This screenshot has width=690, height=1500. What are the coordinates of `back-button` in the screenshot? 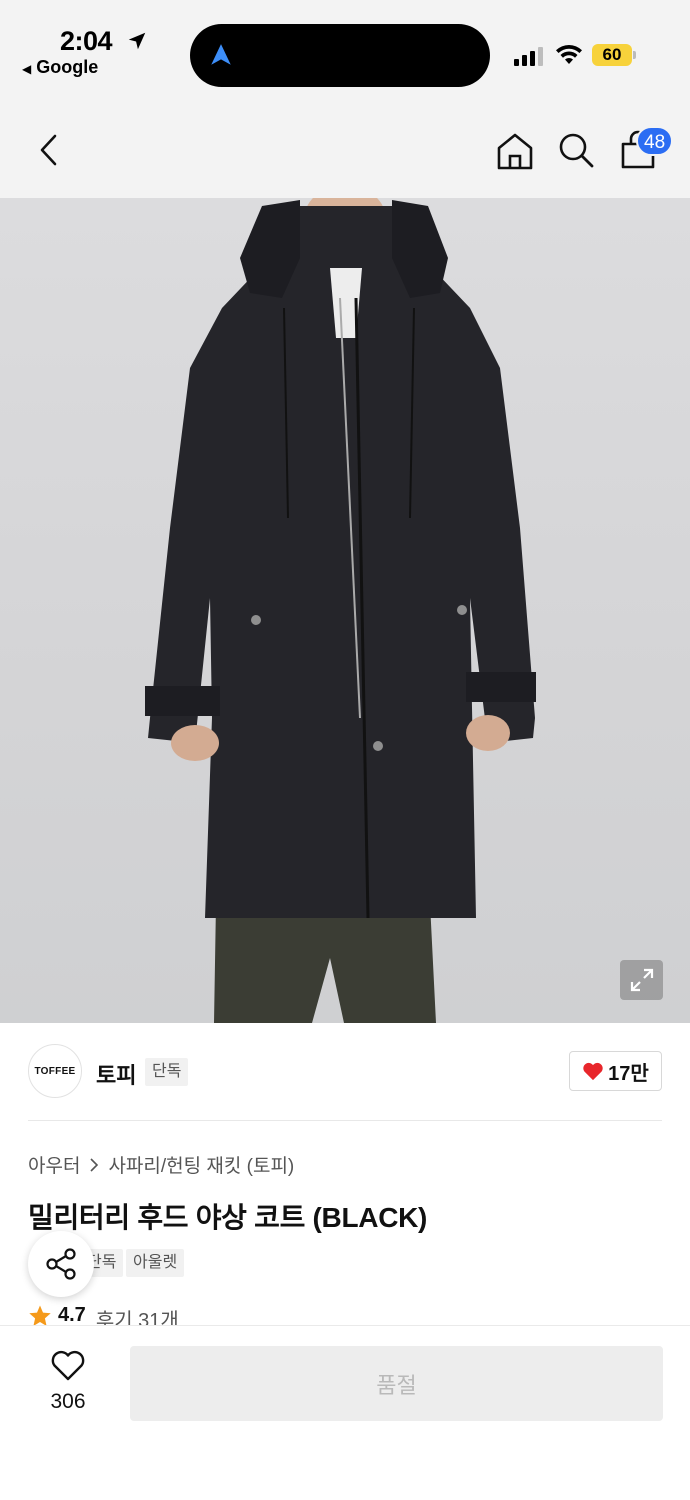 It's located at (48, 150).